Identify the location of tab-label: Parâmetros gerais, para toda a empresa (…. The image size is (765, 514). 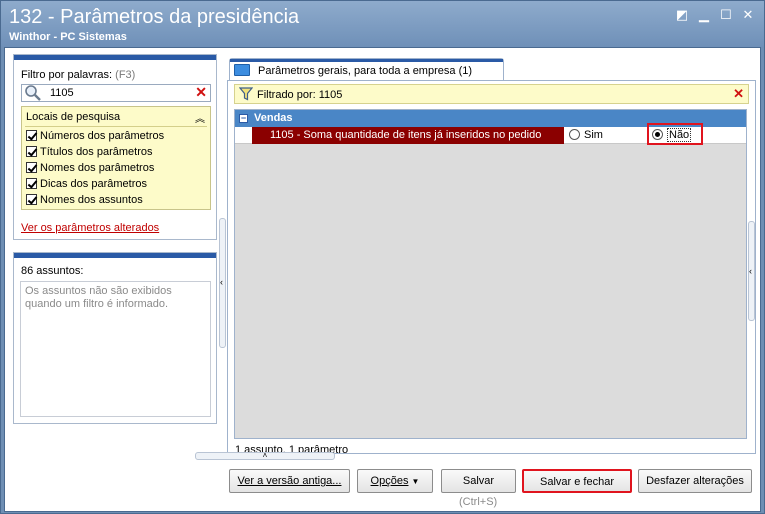
(365, 71).